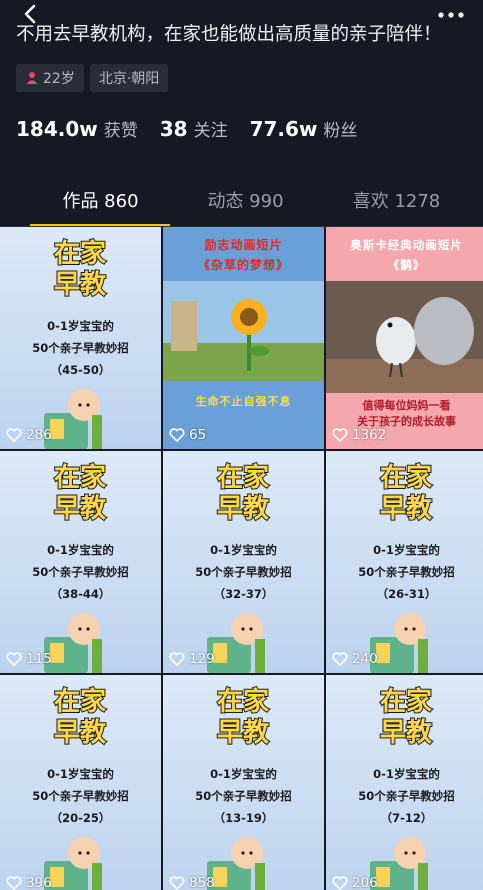 The width and height of the screenshot is (483, 890). Describe the element at coordinates (80, 370) in the screenshot. I see `edu-range: （45-50）` at that location.